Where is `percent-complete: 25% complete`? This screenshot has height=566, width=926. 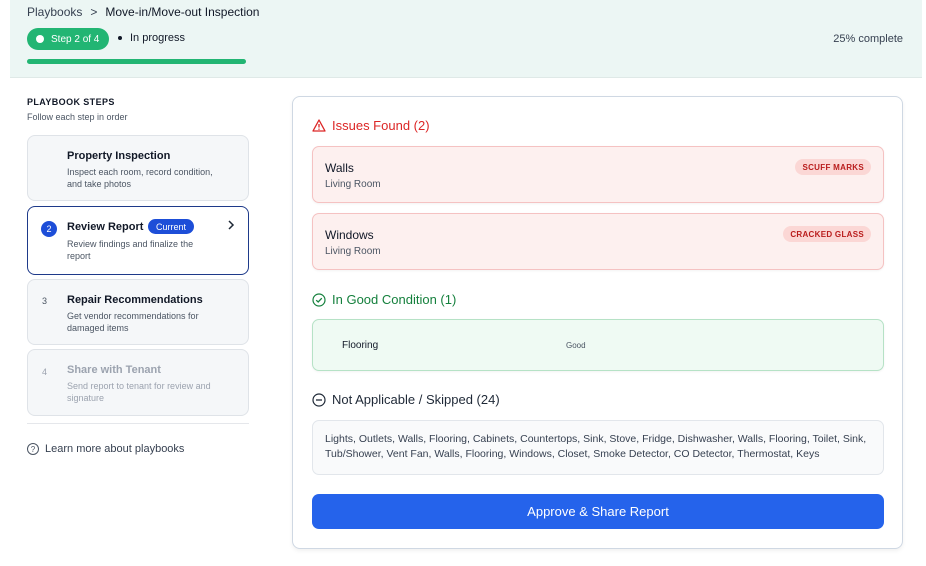 percent-complete: 25% complete is located at coordinates (868, 39).